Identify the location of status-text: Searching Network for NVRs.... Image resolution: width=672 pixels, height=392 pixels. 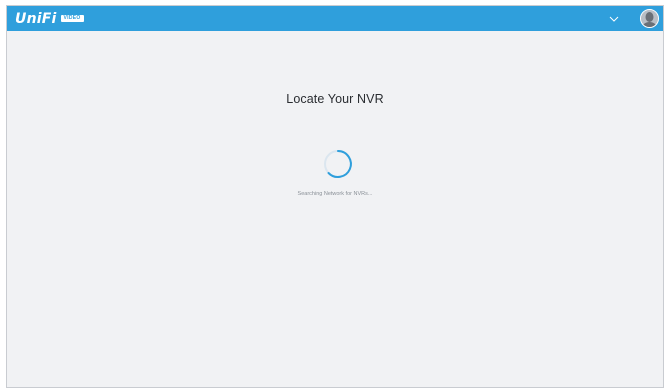
(335, 194).